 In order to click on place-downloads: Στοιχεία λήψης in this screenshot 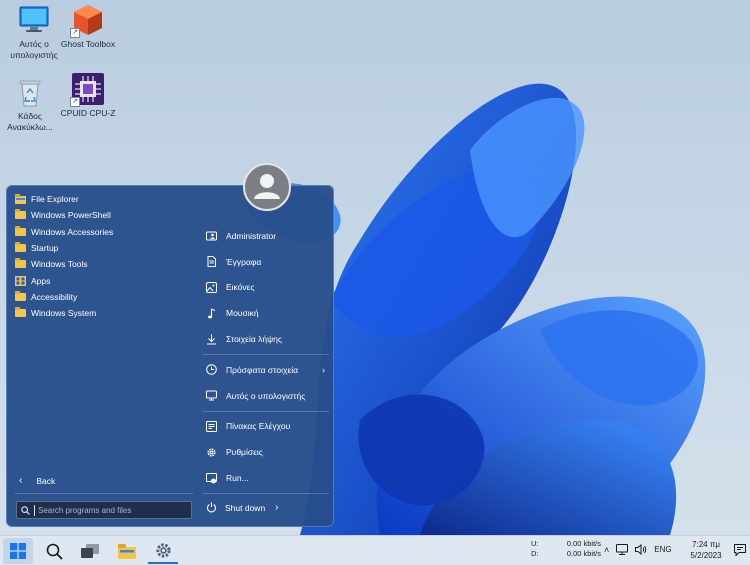, I will do `click(266, 339)`.